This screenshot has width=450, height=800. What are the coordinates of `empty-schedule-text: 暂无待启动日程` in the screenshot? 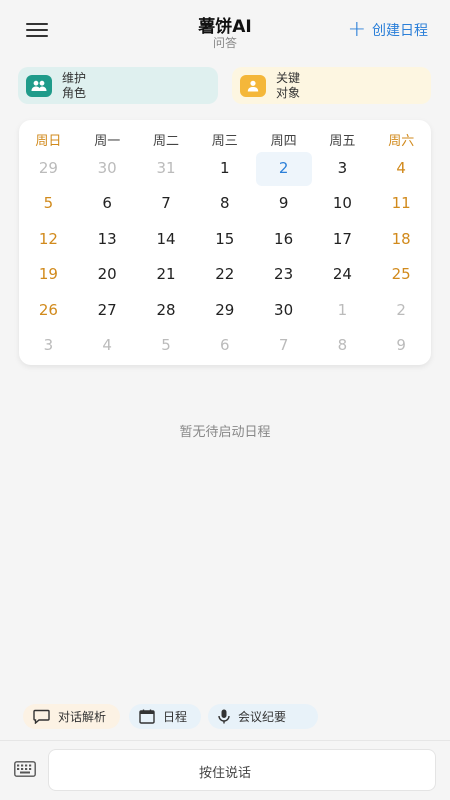 It's located at (225, 432).